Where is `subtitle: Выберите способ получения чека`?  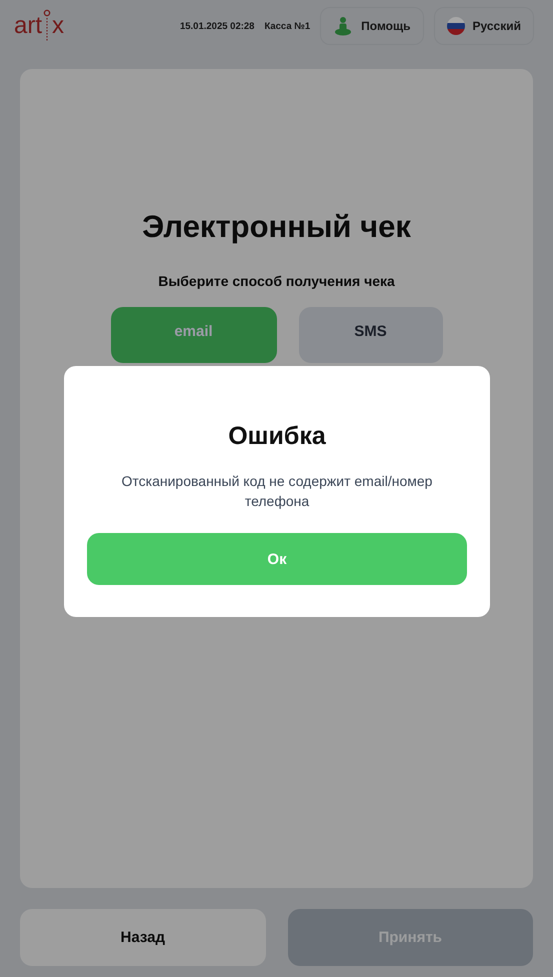 subtitle: Выберите способ получения чека is located at coordinates (276, 281).